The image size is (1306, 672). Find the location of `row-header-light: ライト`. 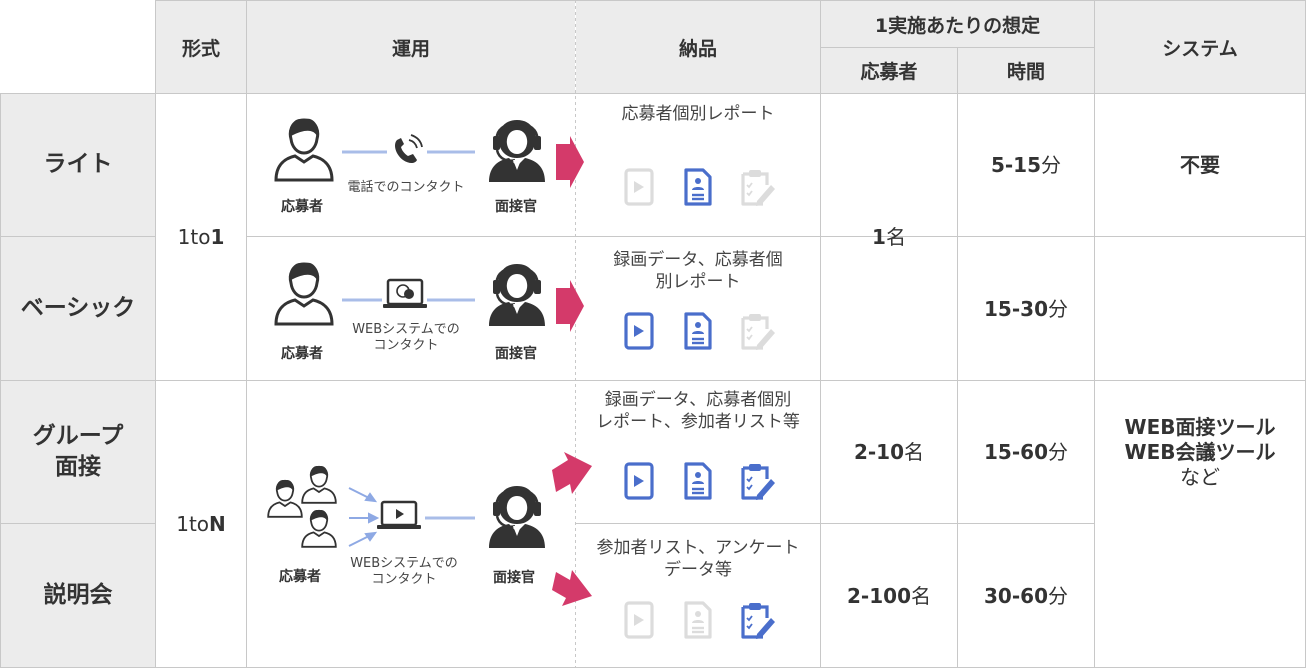

row-header-light: ライト is located at coordinates (78, 165).